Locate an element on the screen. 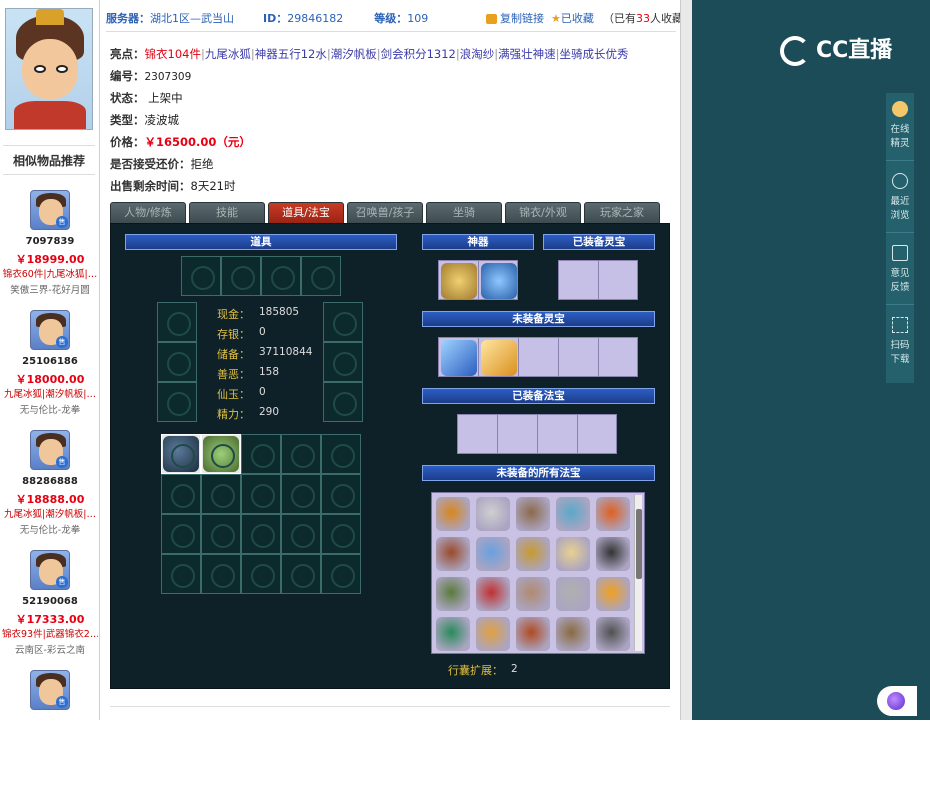  similar-item: 售 88286888 ￥18888.00 九尾冰狐|潮汐帆板|… 无与伦比-龙拳 is located at coordinates (50, 490).